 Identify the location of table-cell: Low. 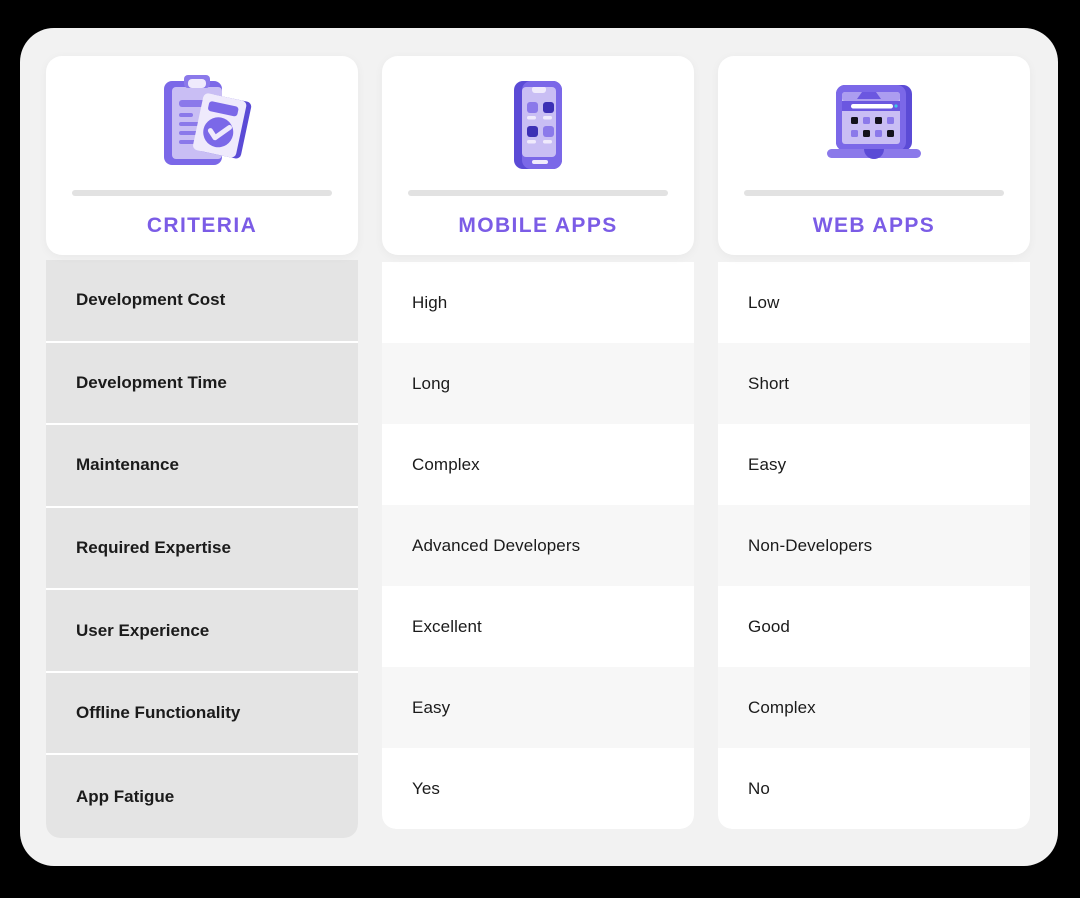
(874, 302).